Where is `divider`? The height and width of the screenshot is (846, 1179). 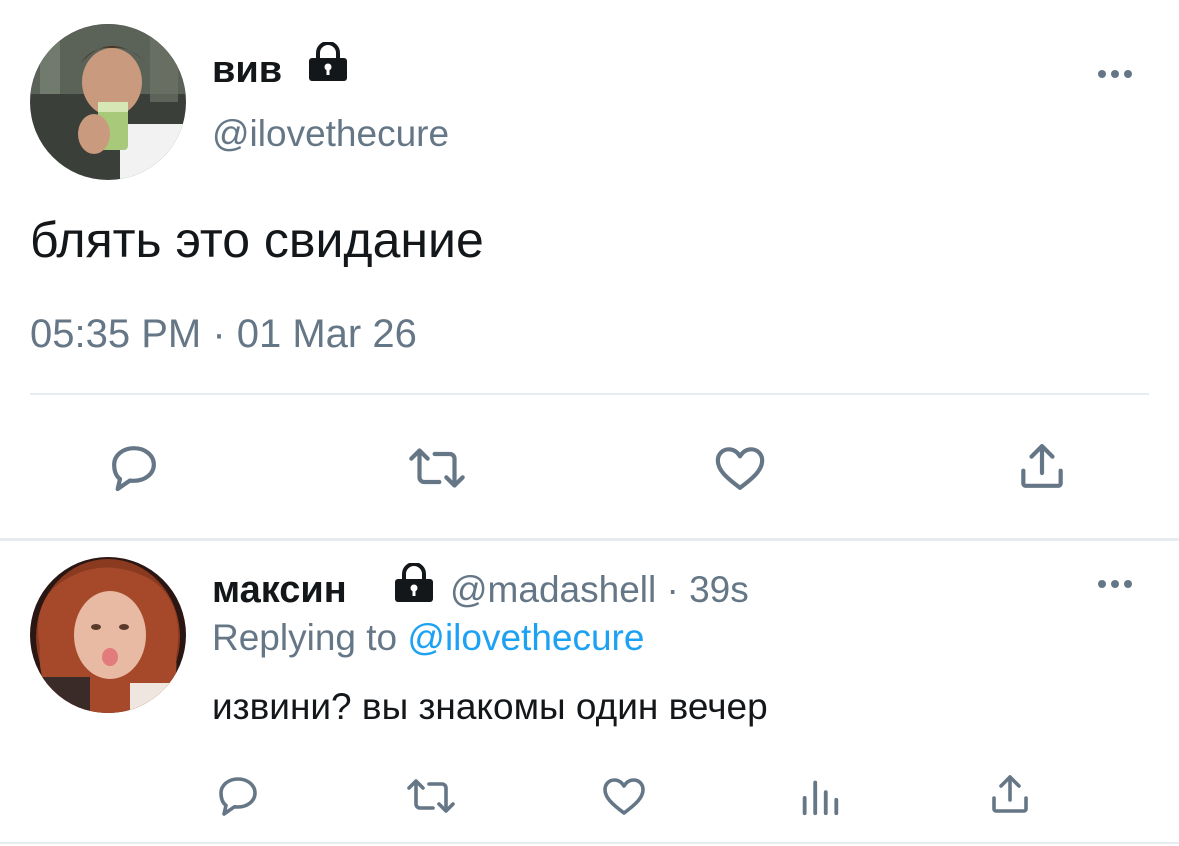
divider is located at coordinates (589, 394).